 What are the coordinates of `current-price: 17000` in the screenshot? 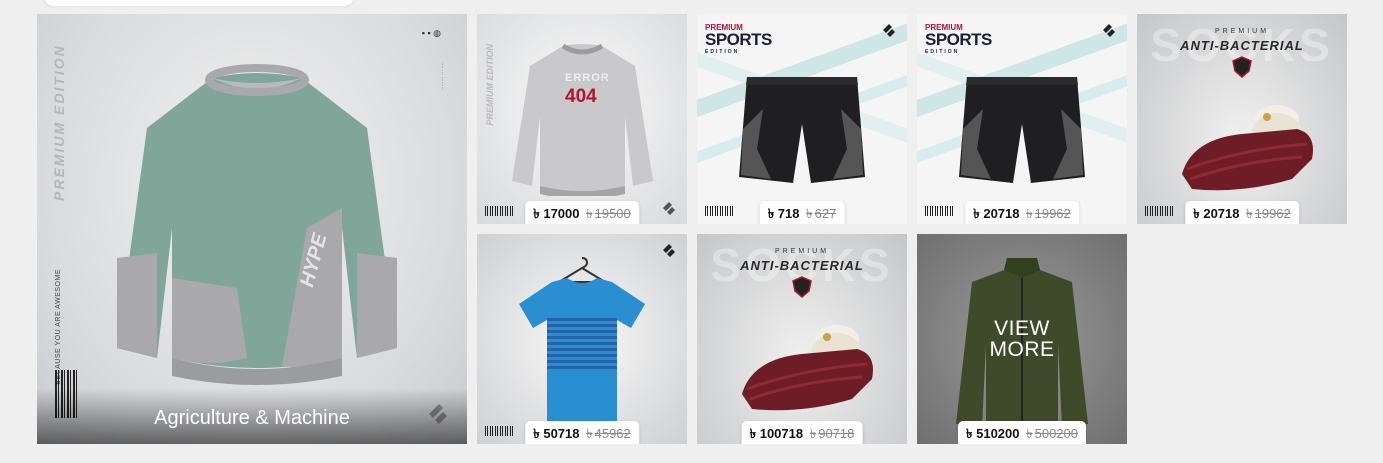 It's located at (561, 213).